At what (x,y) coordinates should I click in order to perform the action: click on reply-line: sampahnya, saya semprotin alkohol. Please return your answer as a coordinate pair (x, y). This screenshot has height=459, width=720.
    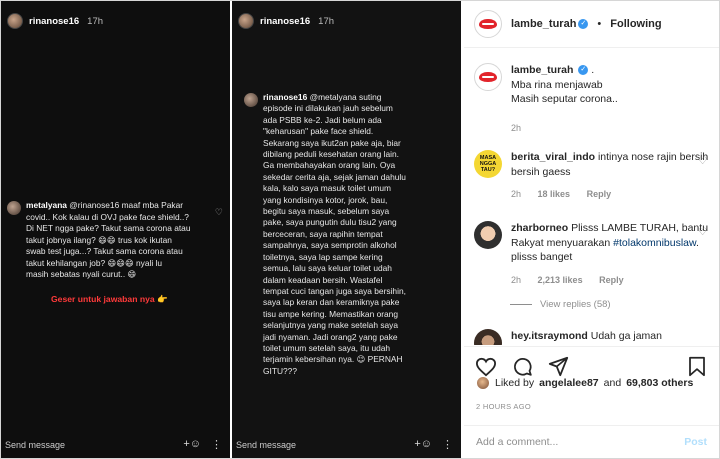
    Looking at the image, I should click on (330, 245).